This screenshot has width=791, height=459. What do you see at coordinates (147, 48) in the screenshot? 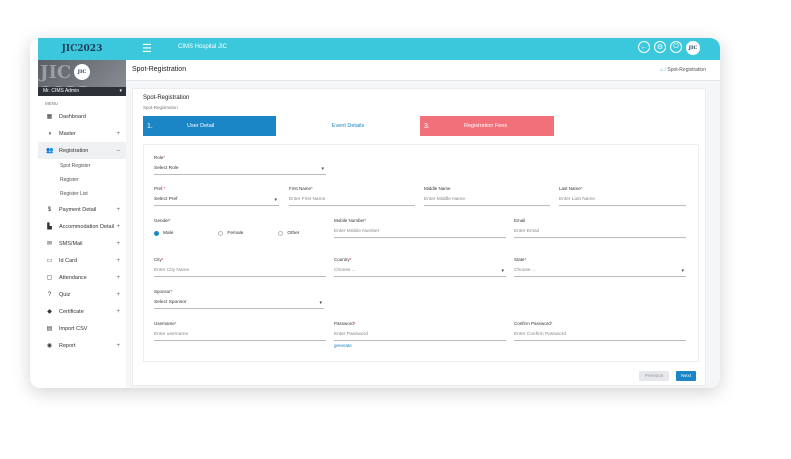
I see `hamburger-menu-icon: ☰` at bounding box center [147, 48].